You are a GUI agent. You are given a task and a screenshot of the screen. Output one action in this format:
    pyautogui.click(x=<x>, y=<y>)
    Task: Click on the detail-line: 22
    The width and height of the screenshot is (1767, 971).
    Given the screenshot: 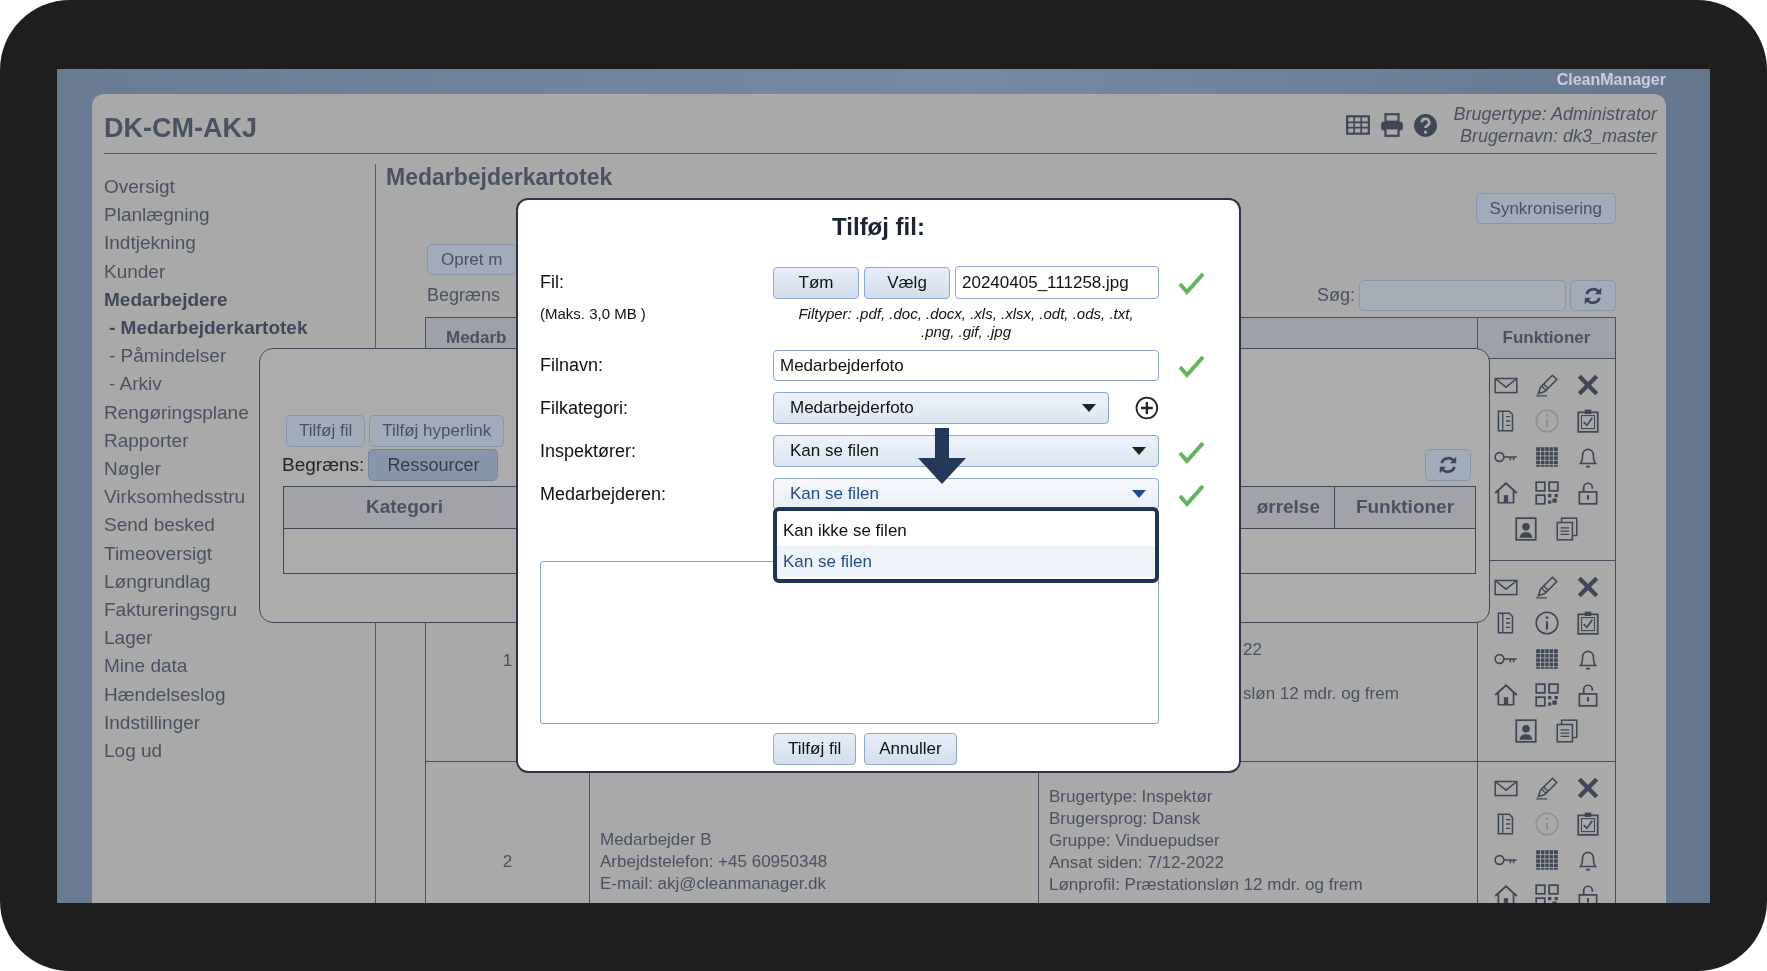 What is the action you would take?
    pyautogui.click(x=1253, y=650)
    